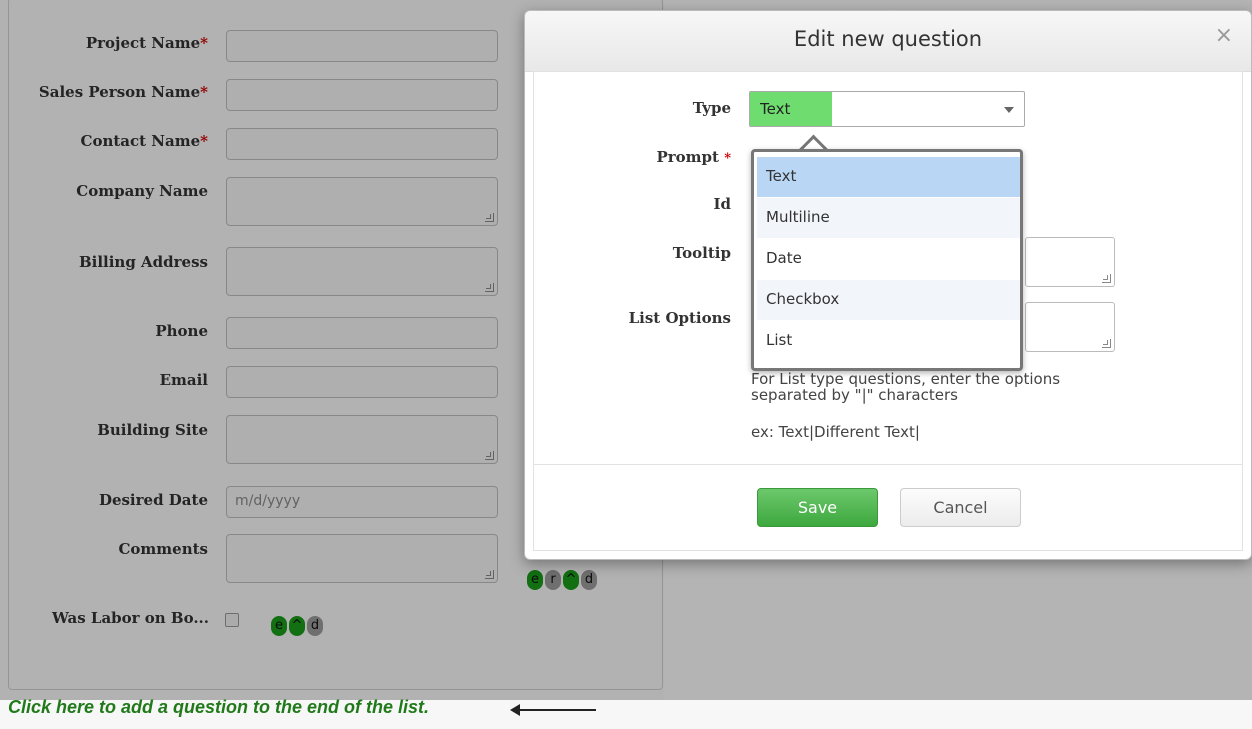  Describe the element at coordinates (960, 507) in the screenshot. I see `cancel-button: Cancel` at that location.